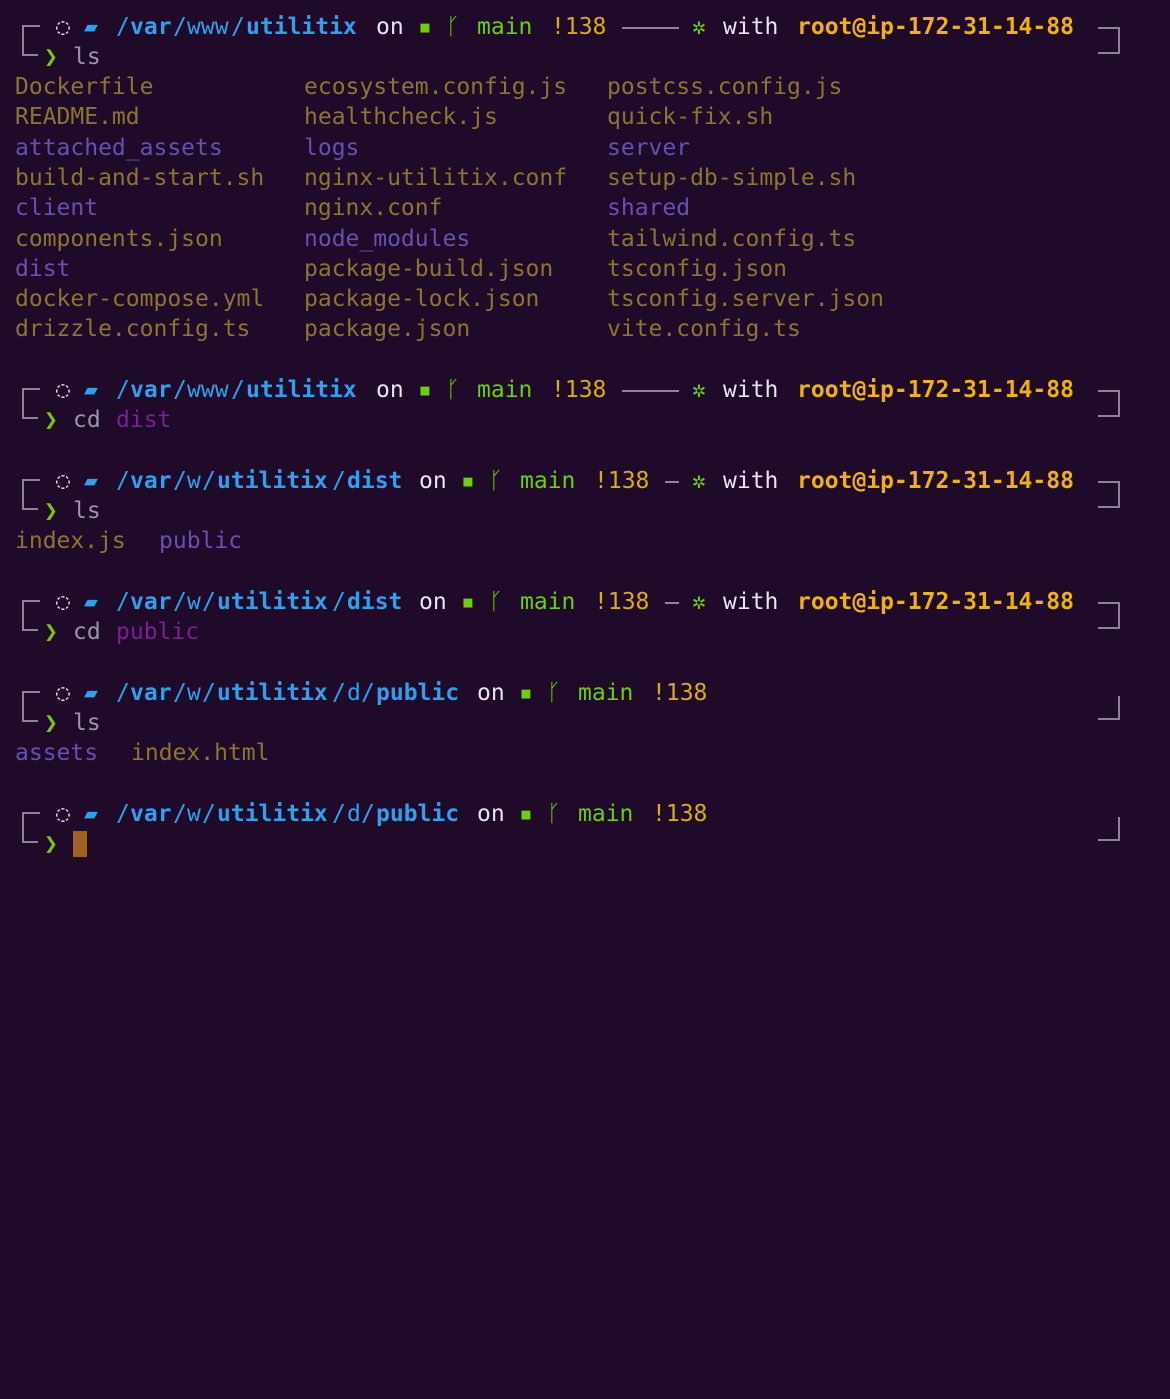  I want to click on list-row: client nginx.conf shared, so click(585, 208).